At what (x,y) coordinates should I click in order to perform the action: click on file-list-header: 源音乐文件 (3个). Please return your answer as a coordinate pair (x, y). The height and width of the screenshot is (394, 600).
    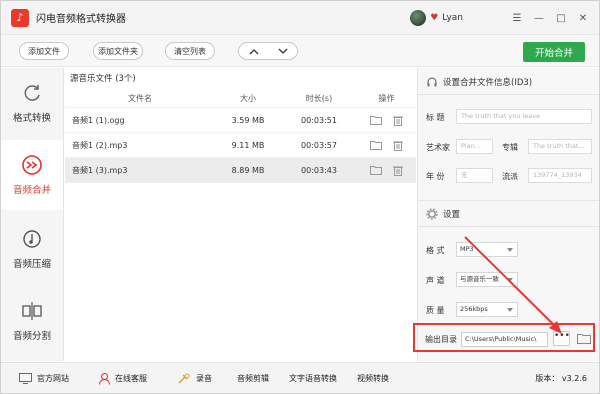
    Looking at the image, I should click on (103, 79).